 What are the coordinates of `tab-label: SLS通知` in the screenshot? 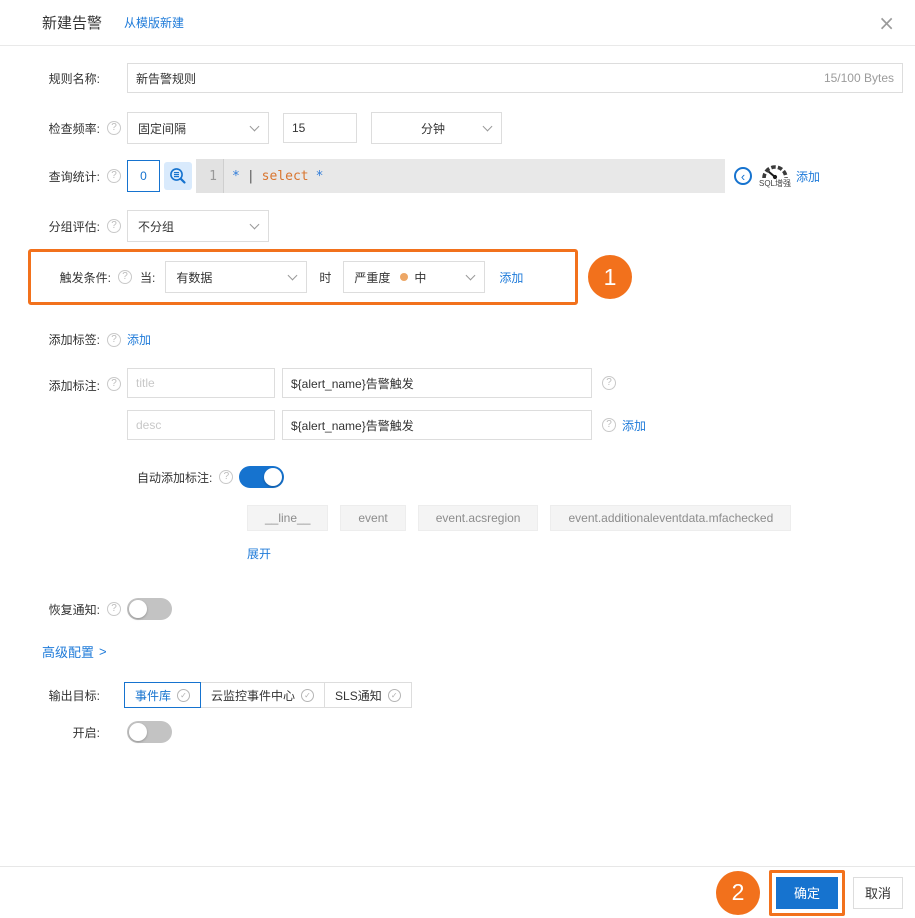 It's located at (358, 695).